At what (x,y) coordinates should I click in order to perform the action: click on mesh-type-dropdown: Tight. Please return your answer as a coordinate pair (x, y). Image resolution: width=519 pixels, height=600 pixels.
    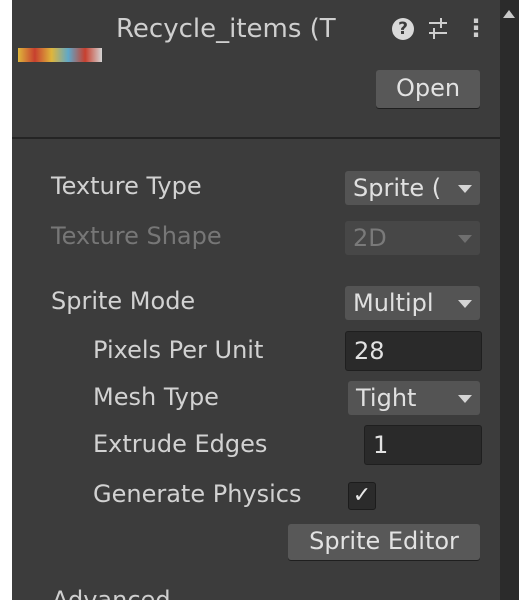
    Looking at the image, I should click on (414, 398).